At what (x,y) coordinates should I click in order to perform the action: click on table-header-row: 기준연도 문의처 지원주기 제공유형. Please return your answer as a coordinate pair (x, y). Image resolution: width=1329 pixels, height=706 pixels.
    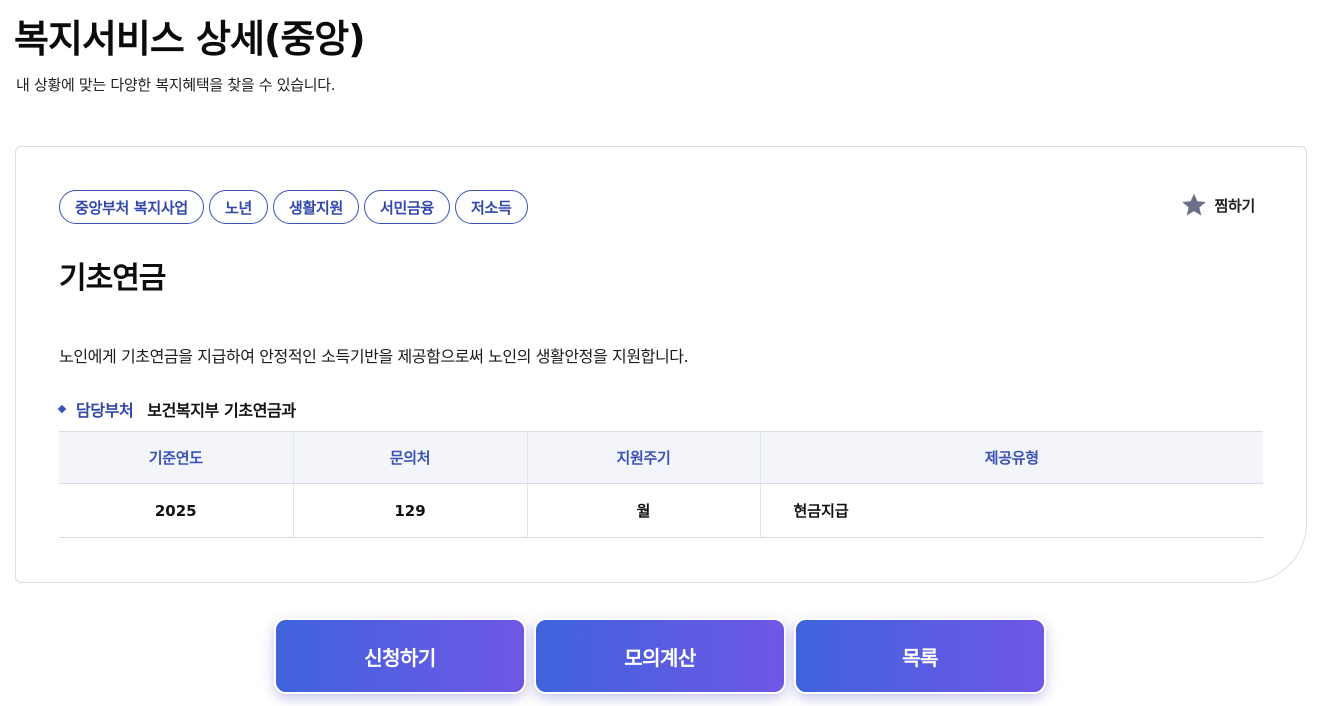
    Looking at the image, I should click on (661, 457).